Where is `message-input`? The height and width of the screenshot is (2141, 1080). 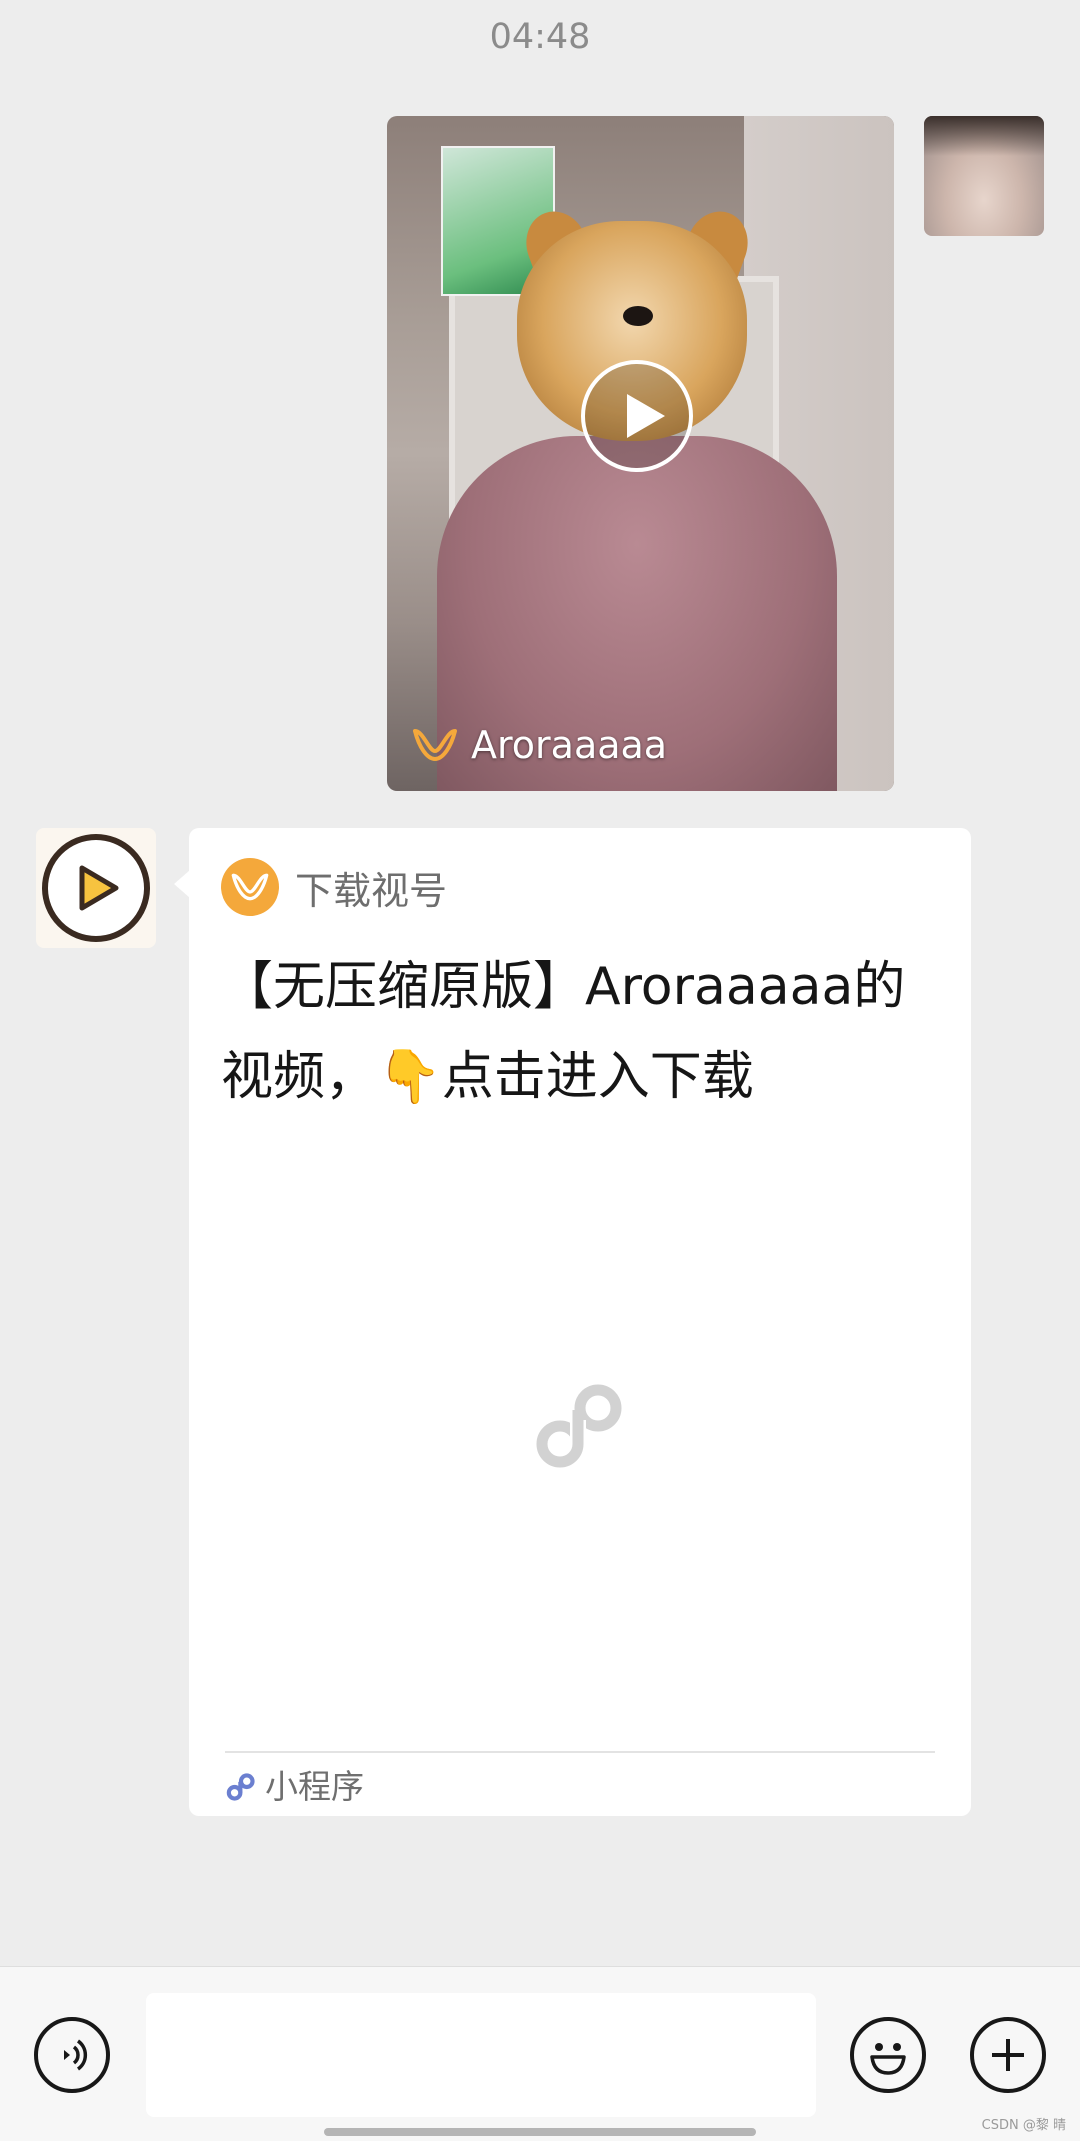 message-input is located at coordinates (481, 2055).